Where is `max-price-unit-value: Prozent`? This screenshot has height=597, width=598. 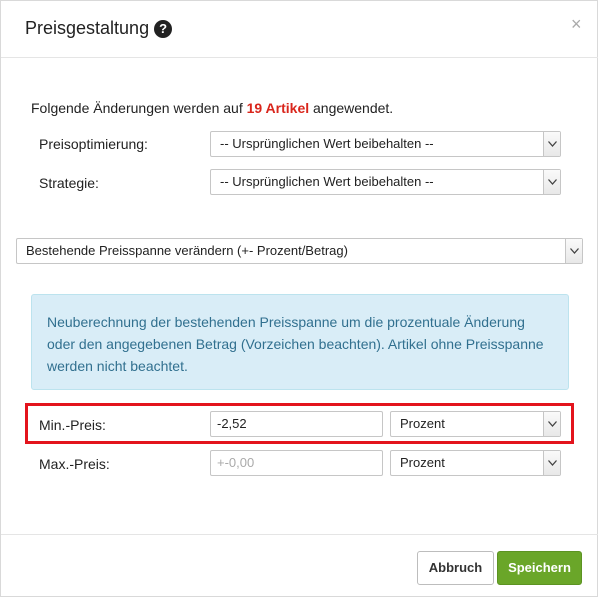 max-price-unit-value: Prozent is located at coordinates (422, 462).